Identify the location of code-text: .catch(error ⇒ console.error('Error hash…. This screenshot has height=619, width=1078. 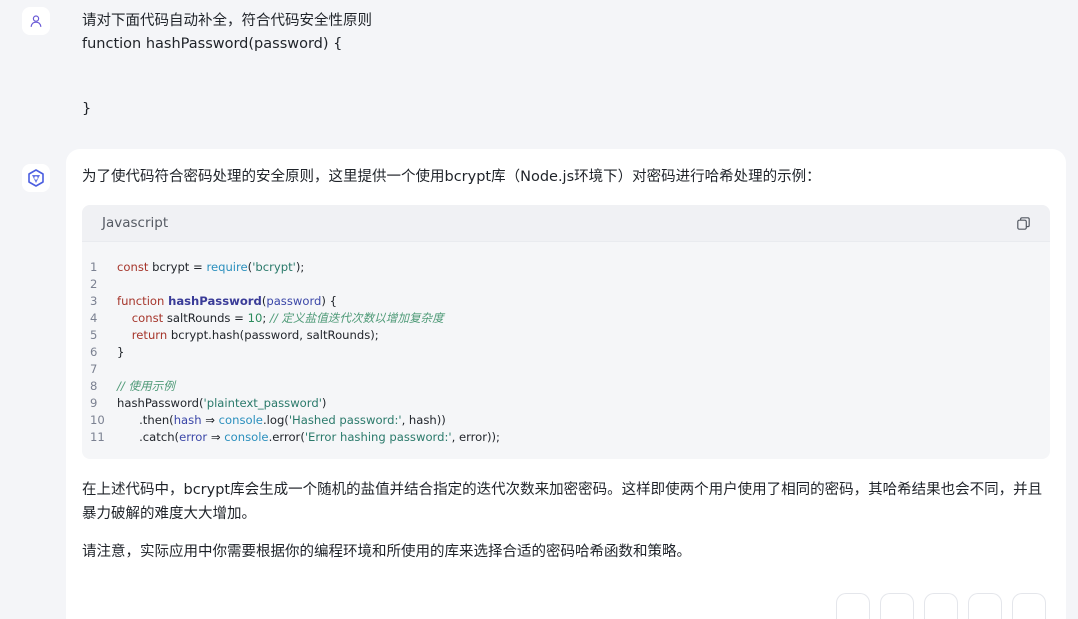
(308, 437).